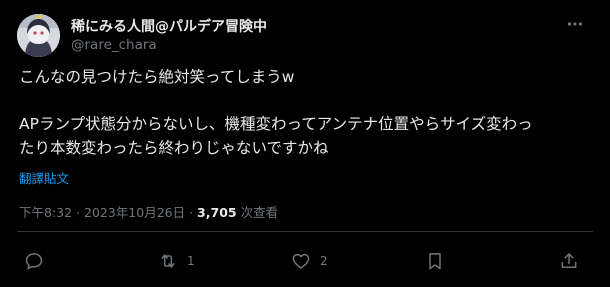 This screenshot has height=287, width=610. I want to click on more-options-button, so click(575, 24).